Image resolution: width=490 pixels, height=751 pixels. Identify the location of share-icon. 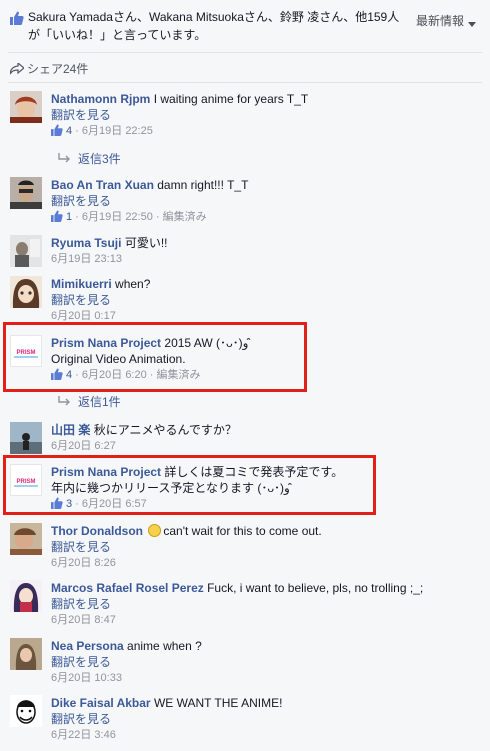
(17, 69).